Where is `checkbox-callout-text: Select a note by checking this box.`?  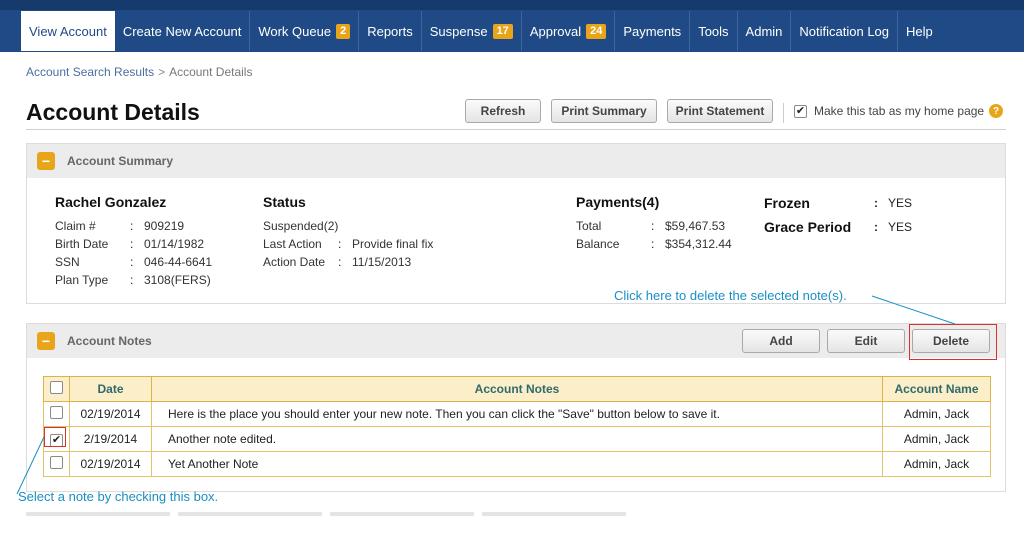
checkbox-callout-text: Select a note by checking this box. is located at coordinates (118, 496).